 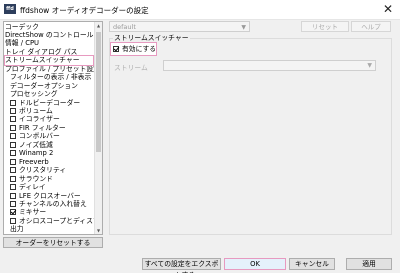 I want to click on tree-item: オシロスコープとディスプレイ, so click(x=56, y=221).